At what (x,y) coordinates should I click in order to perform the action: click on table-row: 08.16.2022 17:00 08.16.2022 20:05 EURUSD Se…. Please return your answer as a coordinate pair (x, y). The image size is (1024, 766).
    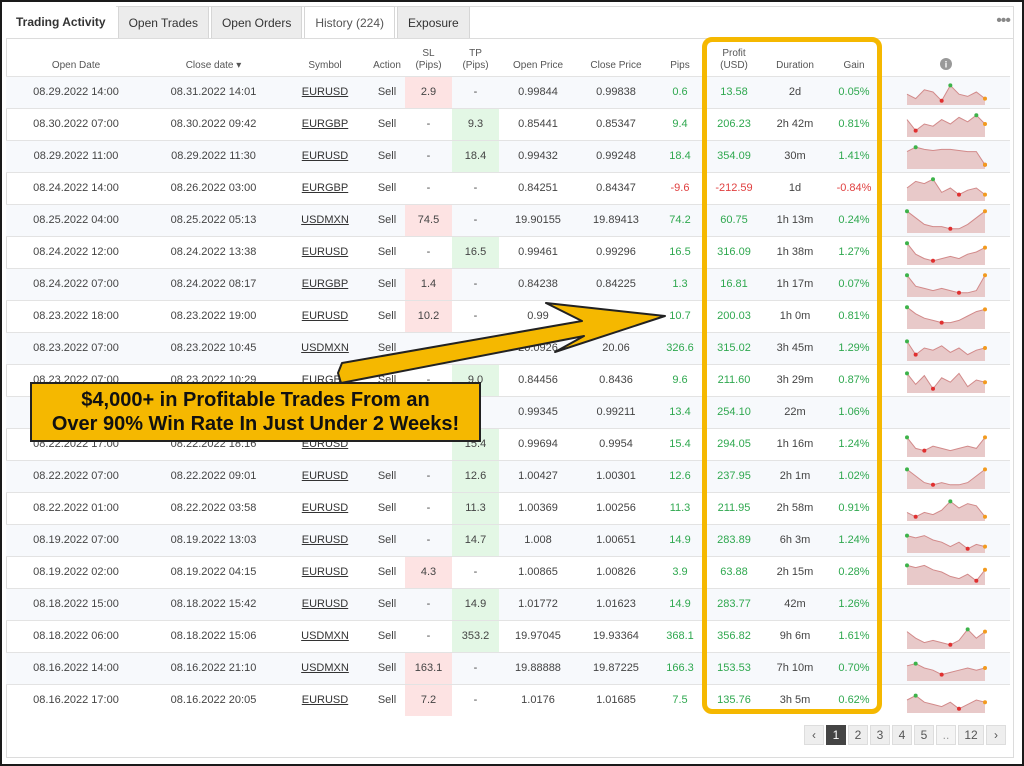
    Looking at the image, I should click on (508, 699).